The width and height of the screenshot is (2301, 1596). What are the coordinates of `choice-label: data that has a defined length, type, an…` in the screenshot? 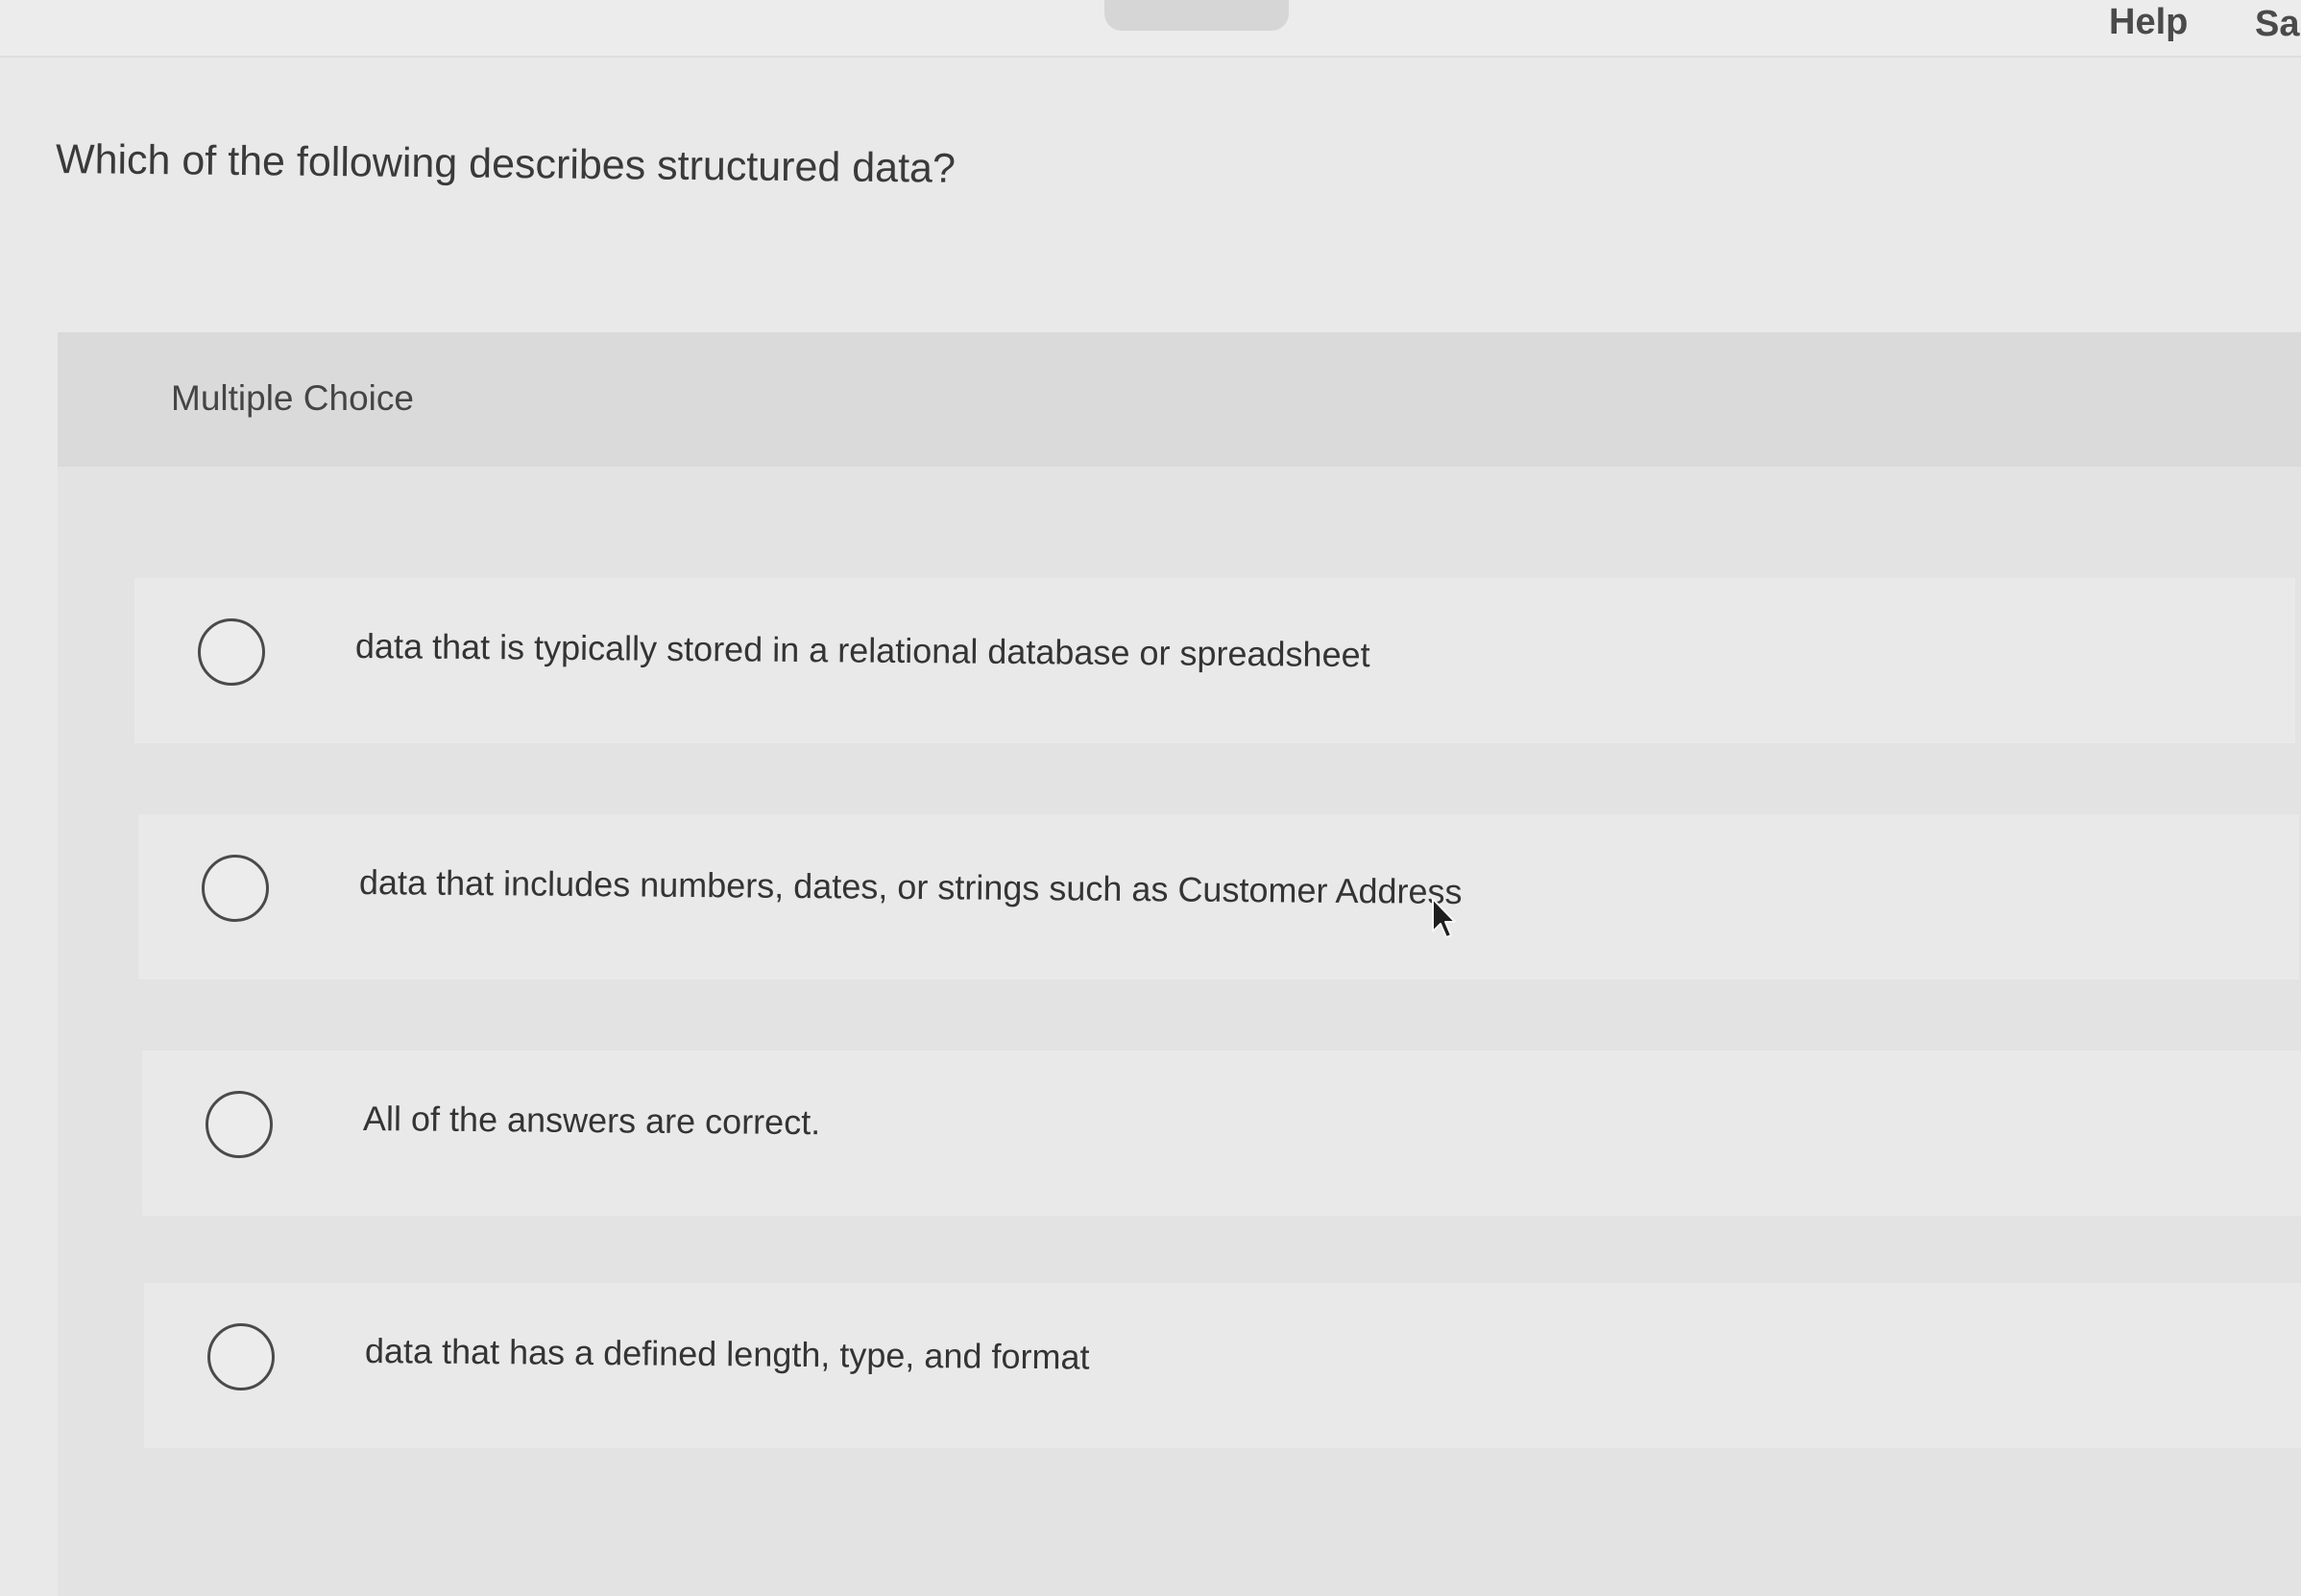 It's located at (727, 1354).